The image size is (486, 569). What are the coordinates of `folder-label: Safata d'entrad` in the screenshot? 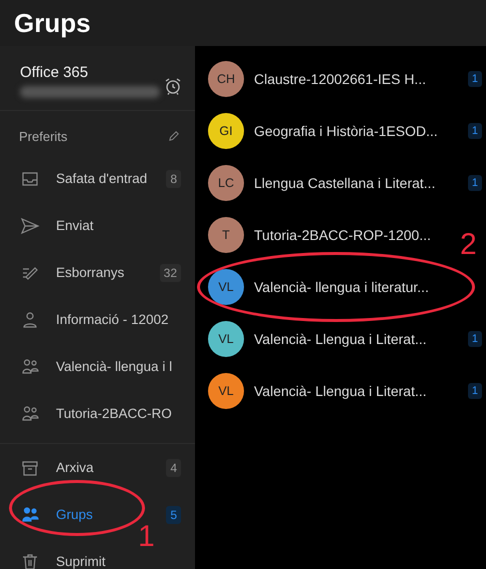 It's located at (102, 178).